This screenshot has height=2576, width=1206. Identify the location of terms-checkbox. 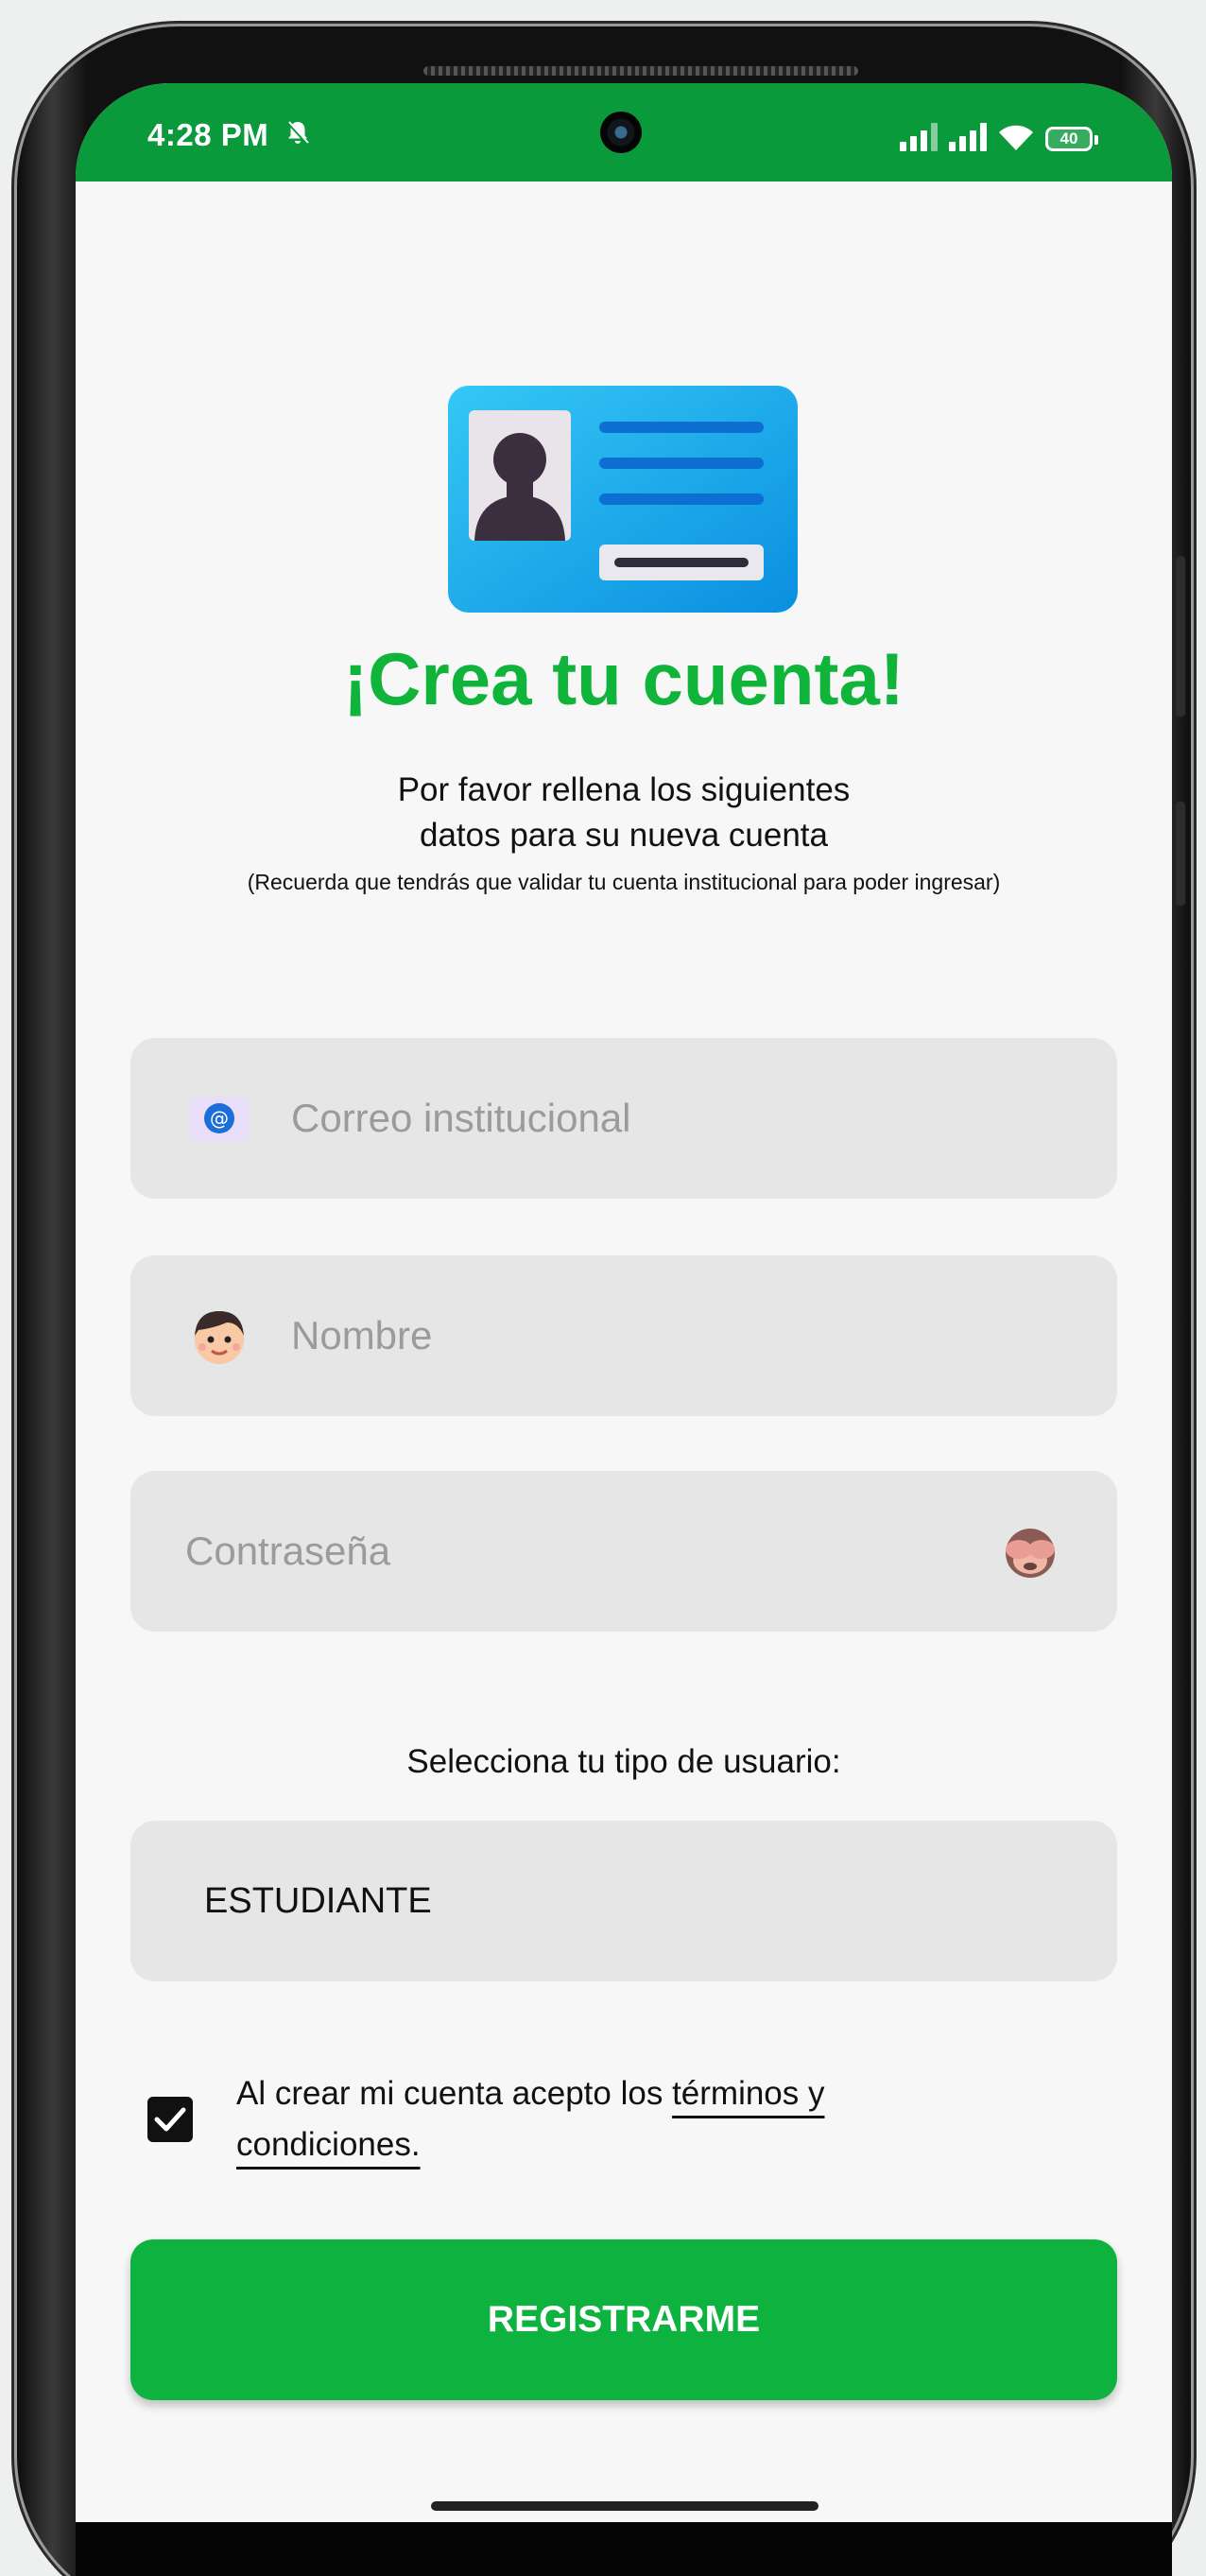
(170, 2119).